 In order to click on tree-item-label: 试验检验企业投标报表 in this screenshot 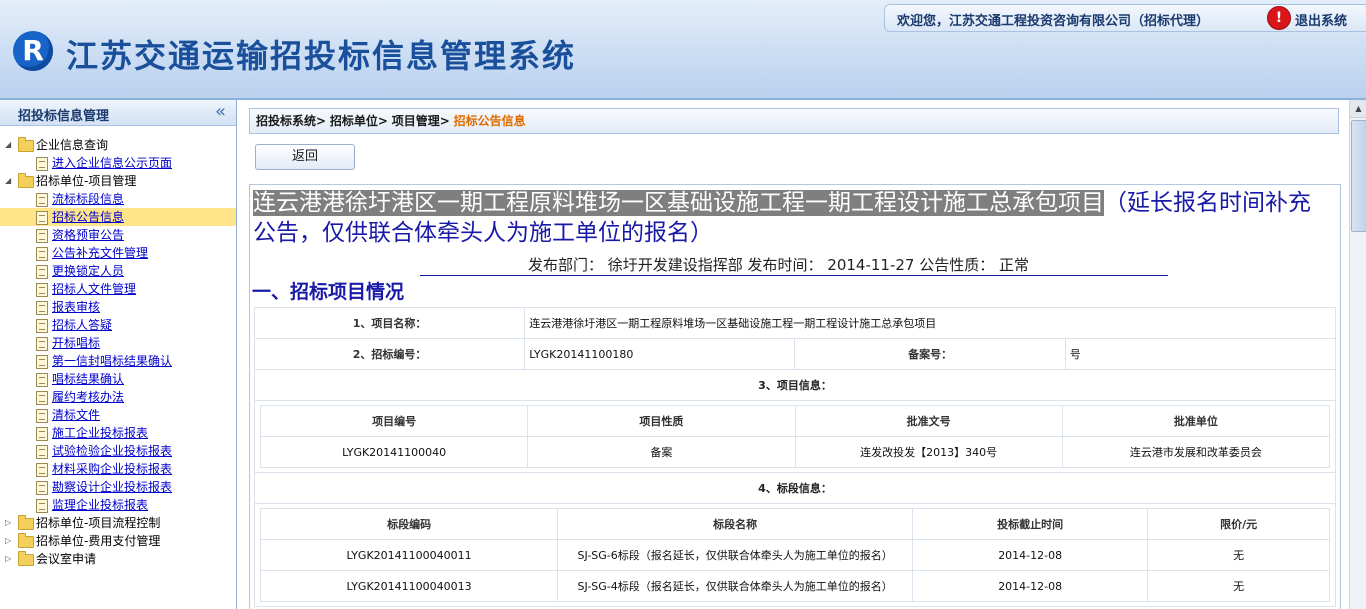, I will do `click(112, 451)`.